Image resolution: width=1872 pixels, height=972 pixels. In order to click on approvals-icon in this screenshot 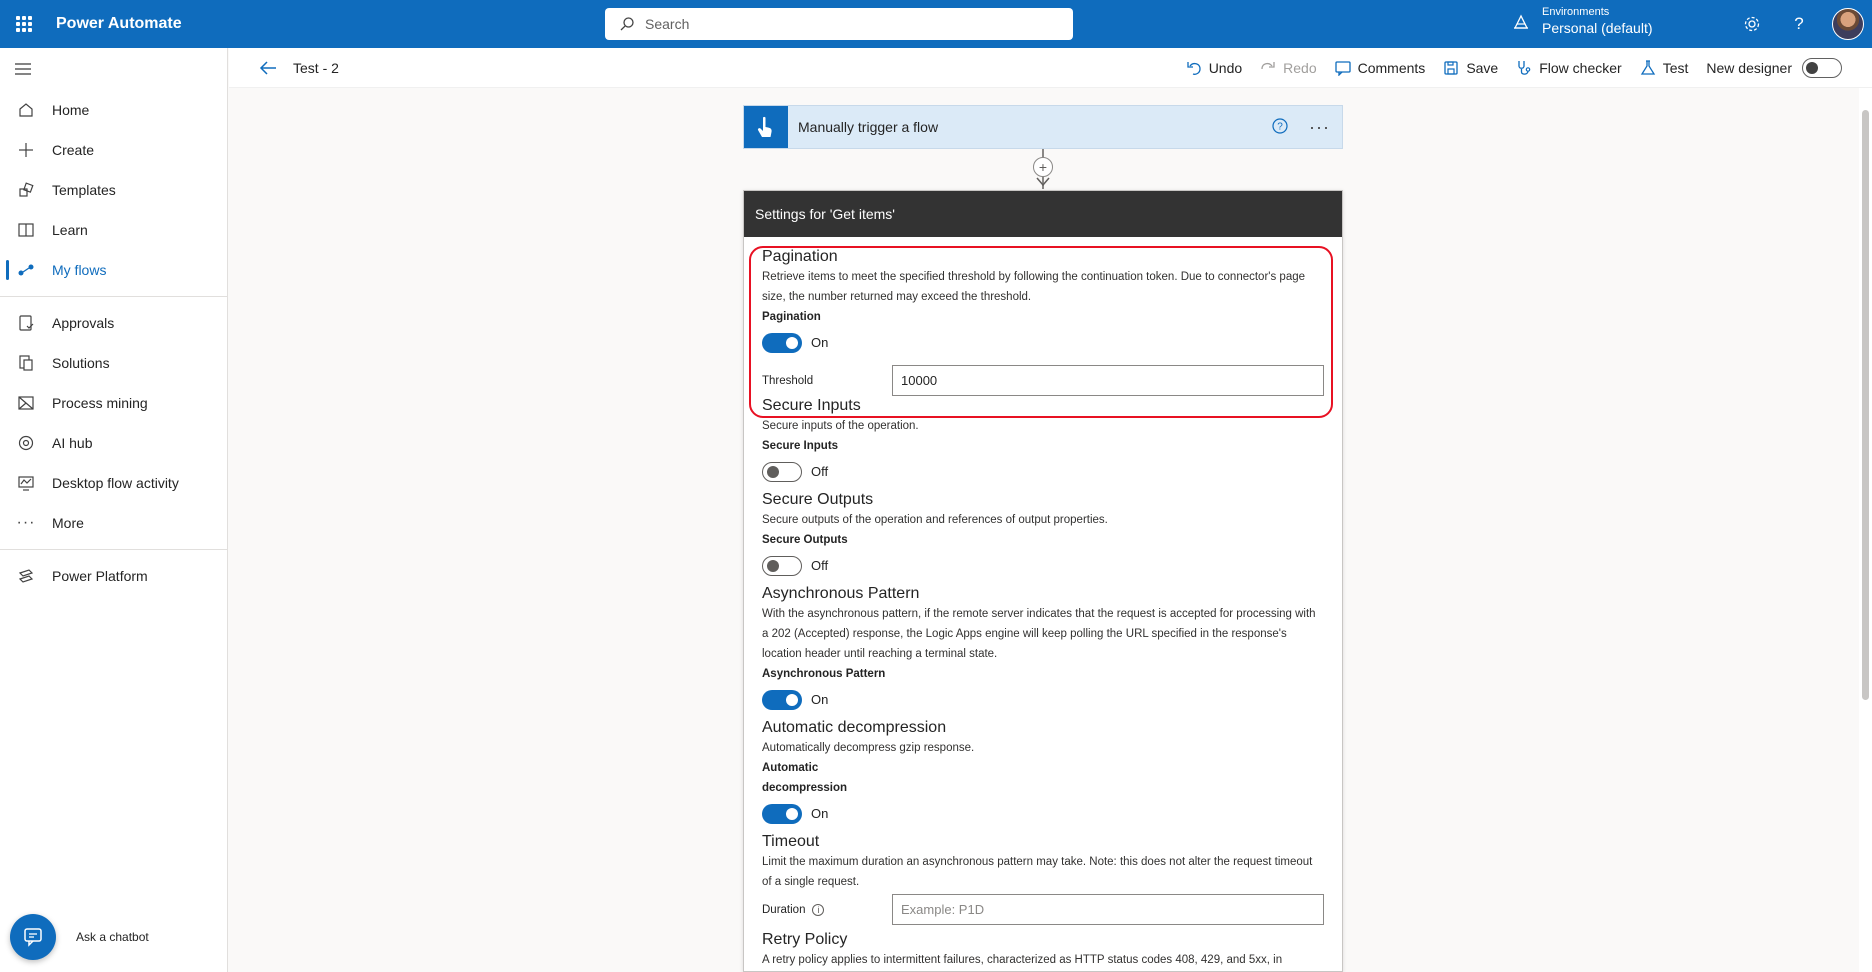, I will do `click(26, 323)`.